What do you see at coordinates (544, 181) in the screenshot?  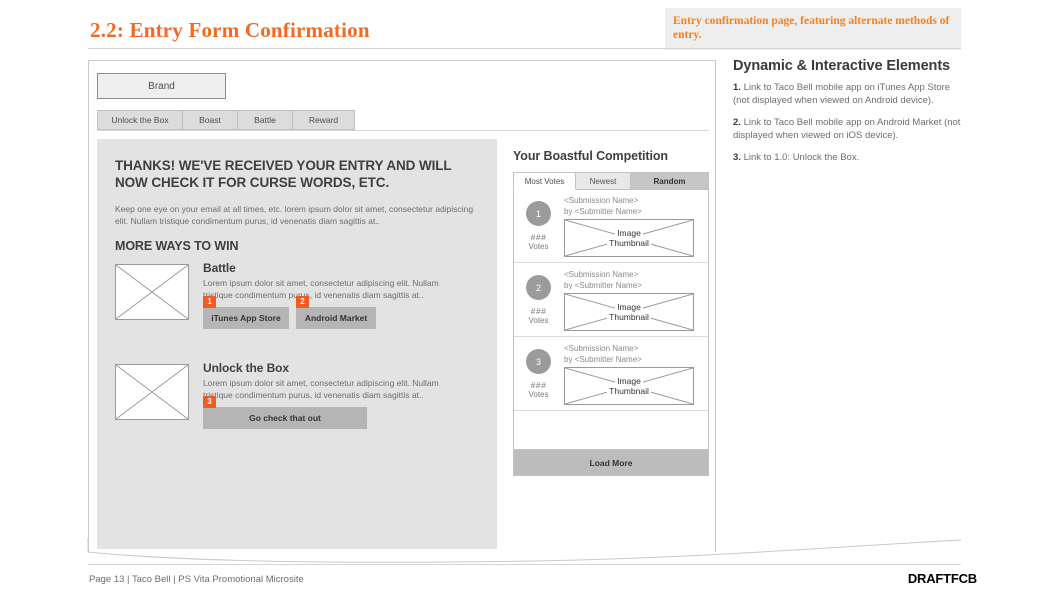 I see `tab-most-votes: Most Votes` at bounding box center [544, 181].